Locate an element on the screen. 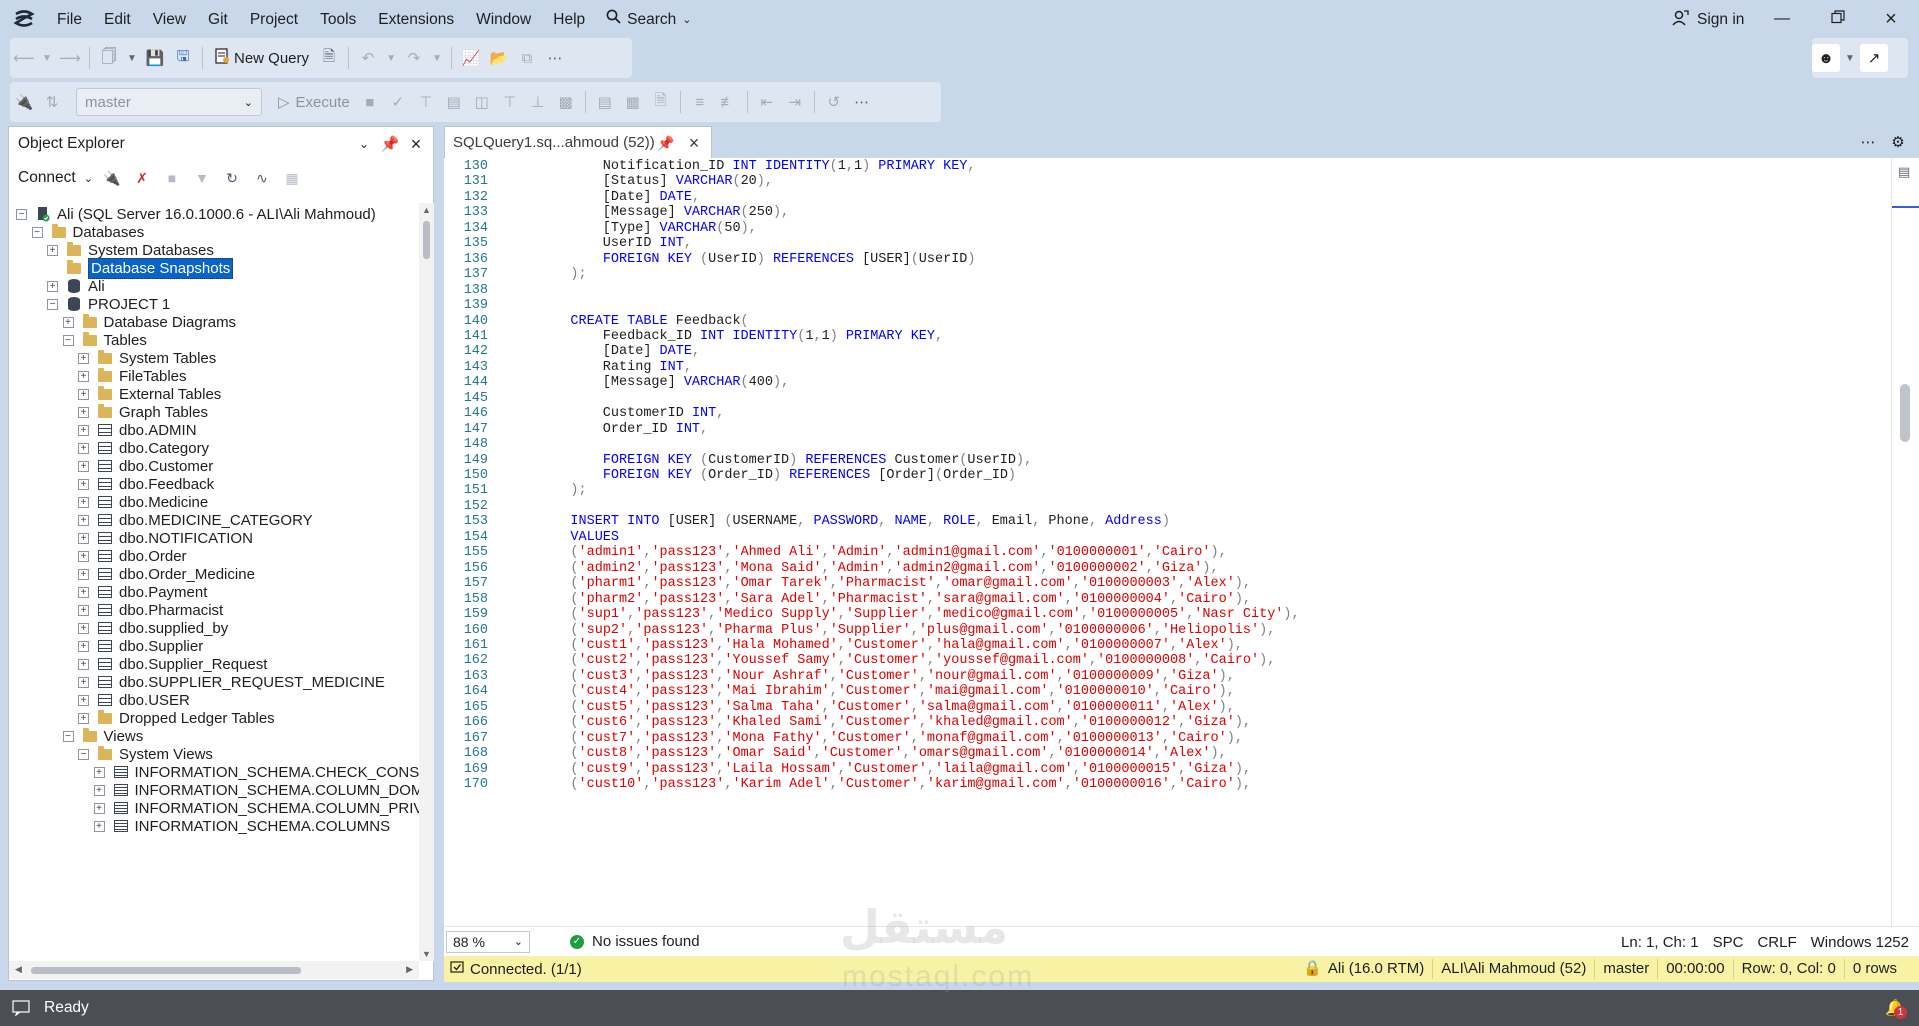 Image resolution: width=1919 pixels, height=1026 pixels. live-stats-button: ⊥ is located at coordinates (538, 102).